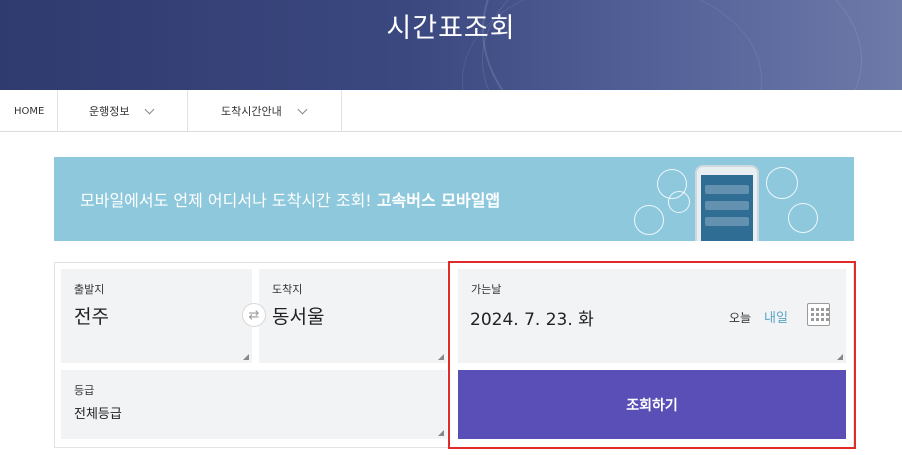  What do you see at coordinates (803, 218) in the screenshot?
I see `table-icon` at bounding box center [803, 218].